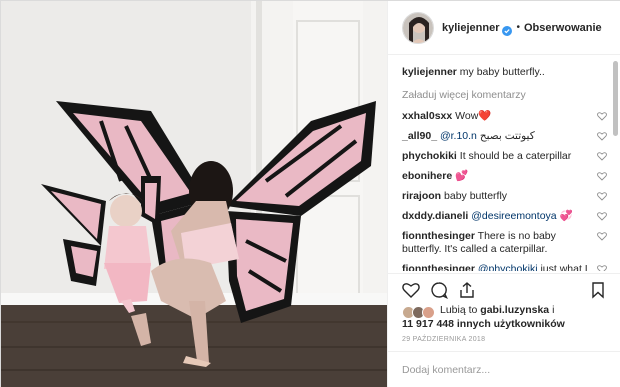 The height and width of the screenshot is (387, 620). I want to click on comment-item: rirajoon baby butterfly, so click(504, 196).